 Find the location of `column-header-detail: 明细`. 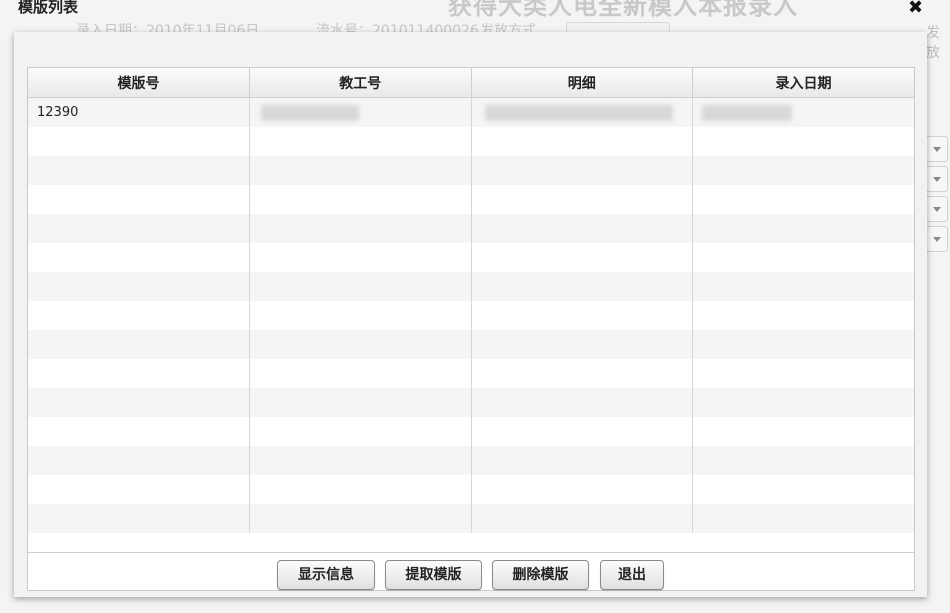

column-header-detail: 明细 is located at coordinates (582, 83).